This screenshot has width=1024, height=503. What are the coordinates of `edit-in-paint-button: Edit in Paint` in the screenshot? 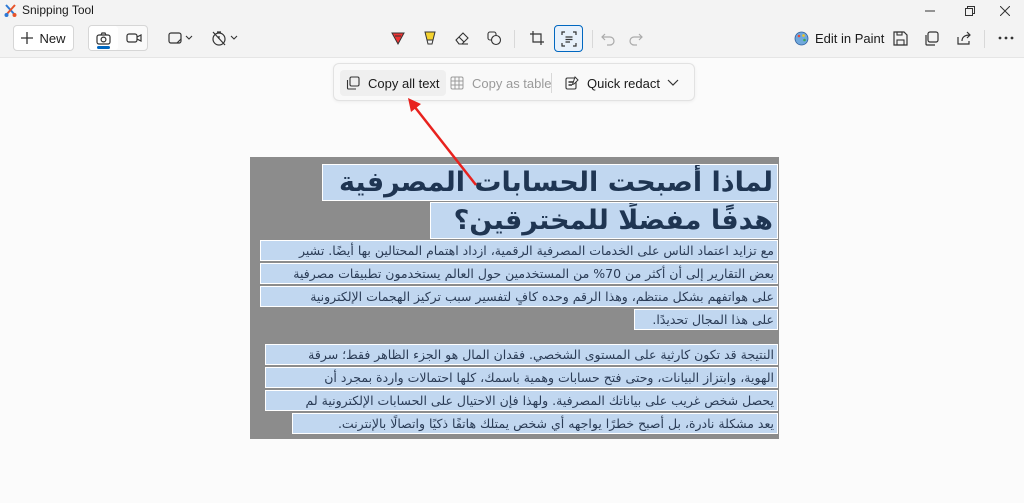 It's located at (839, 38).